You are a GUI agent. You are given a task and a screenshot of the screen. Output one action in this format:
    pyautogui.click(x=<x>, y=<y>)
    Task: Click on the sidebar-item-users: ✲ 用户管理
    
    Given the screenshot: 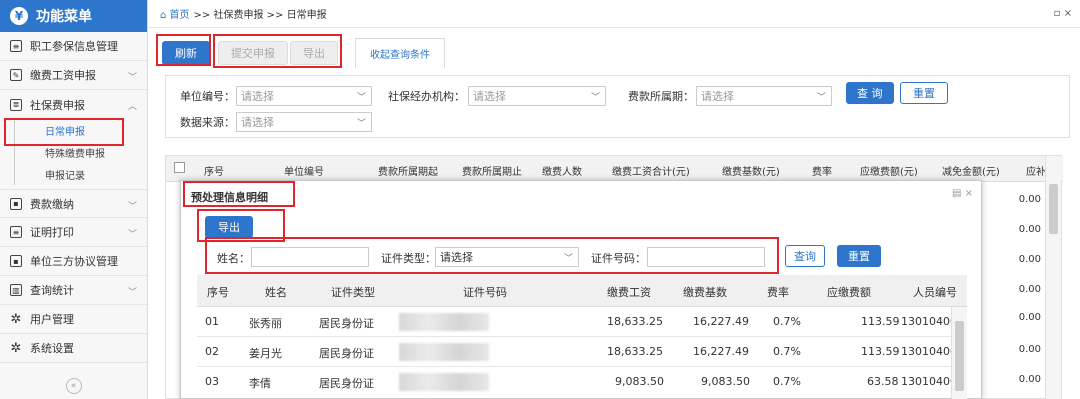 What is the action you would take?
    pyautogui.click(x=73, y=319)
    